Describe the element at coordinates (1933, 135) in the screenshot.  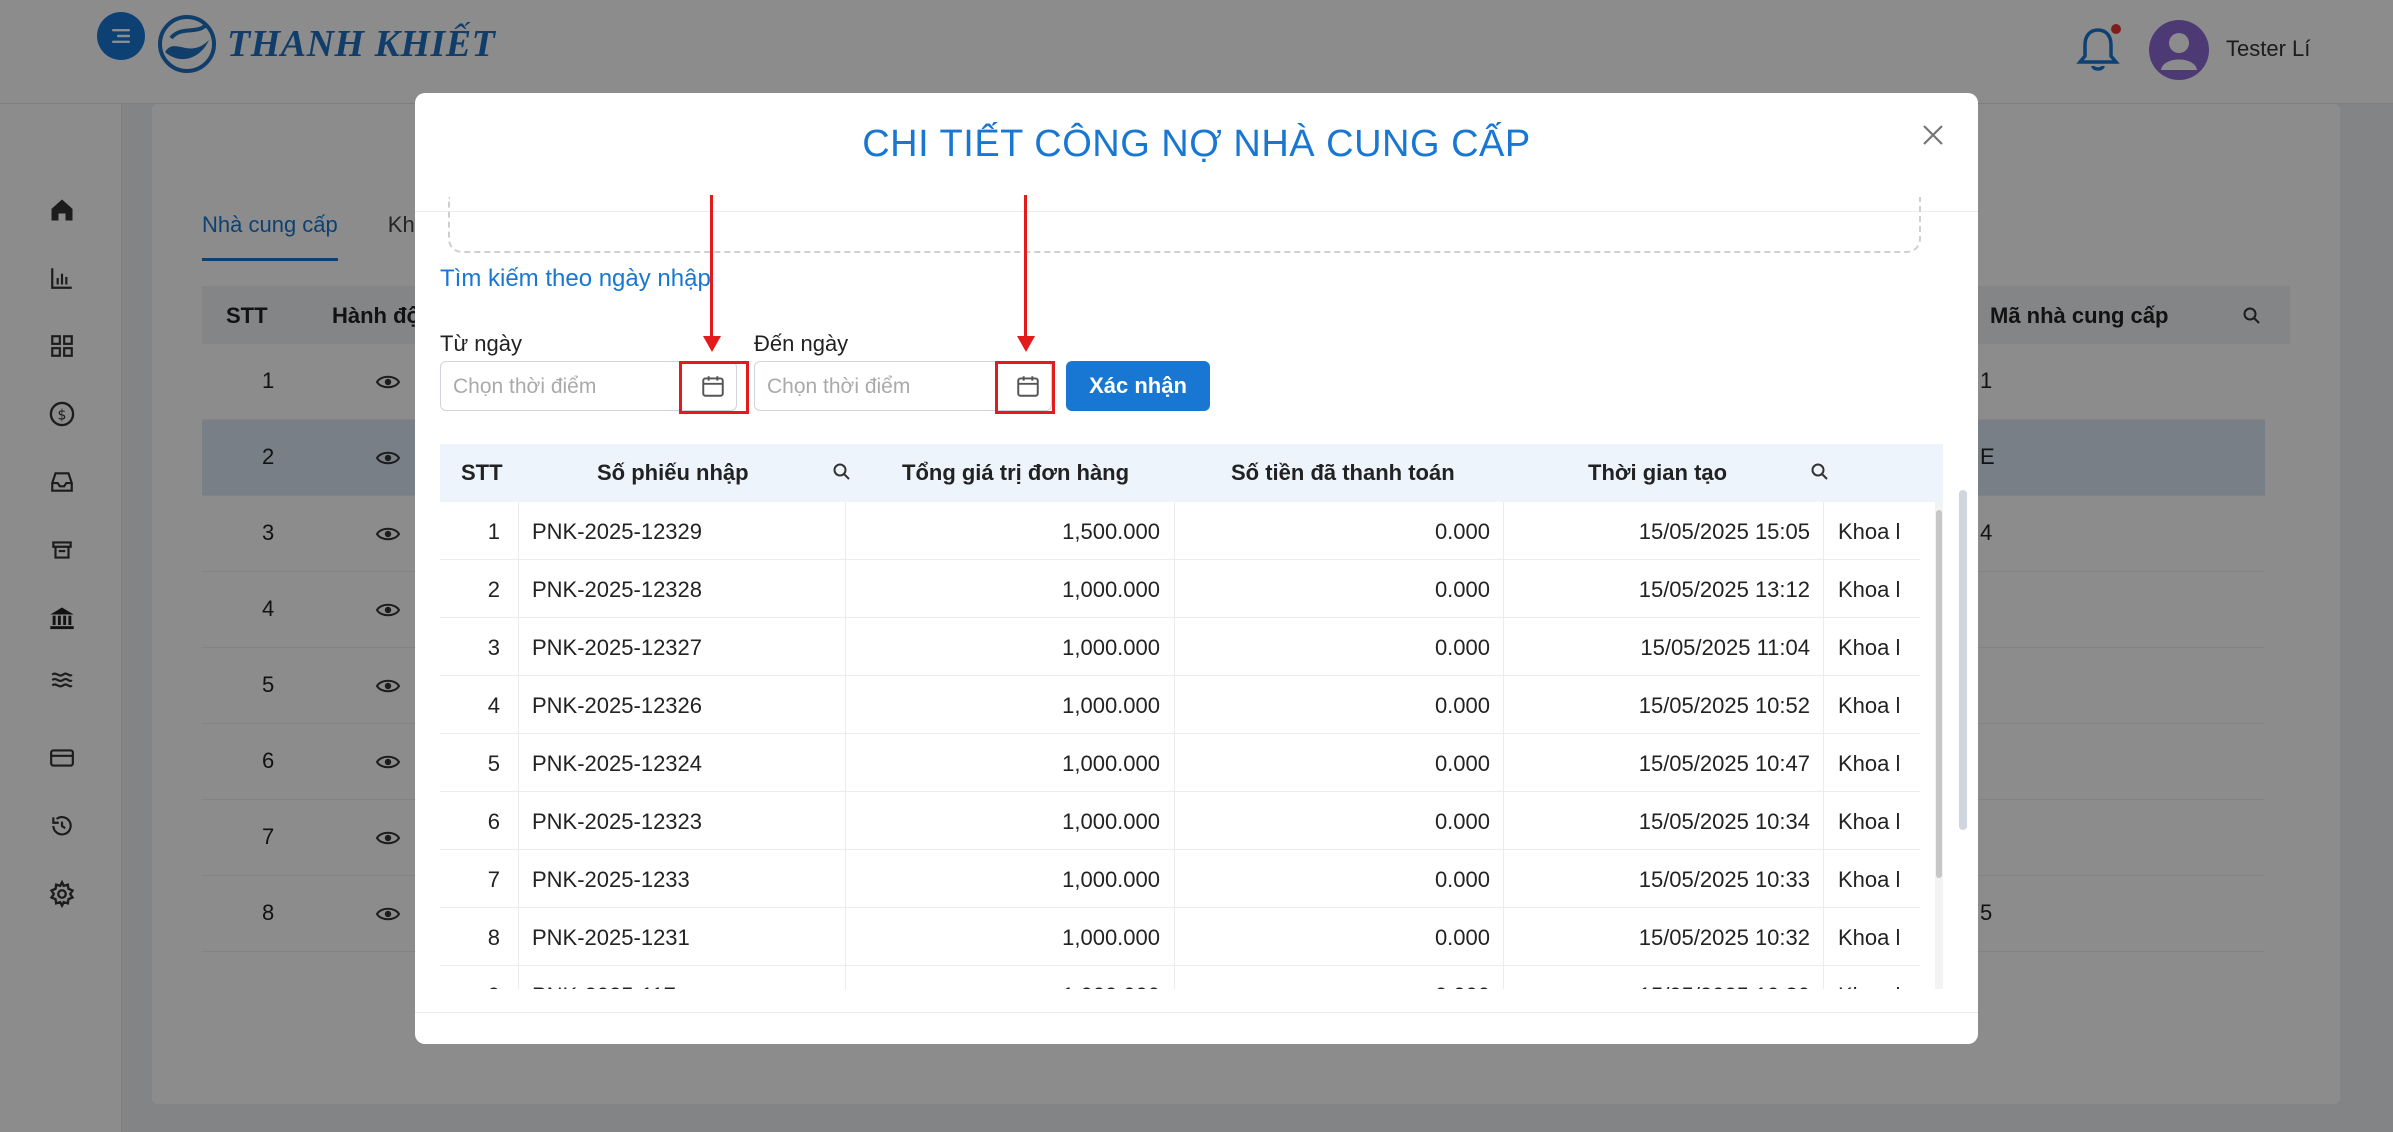
I see `close-icon` at that location.